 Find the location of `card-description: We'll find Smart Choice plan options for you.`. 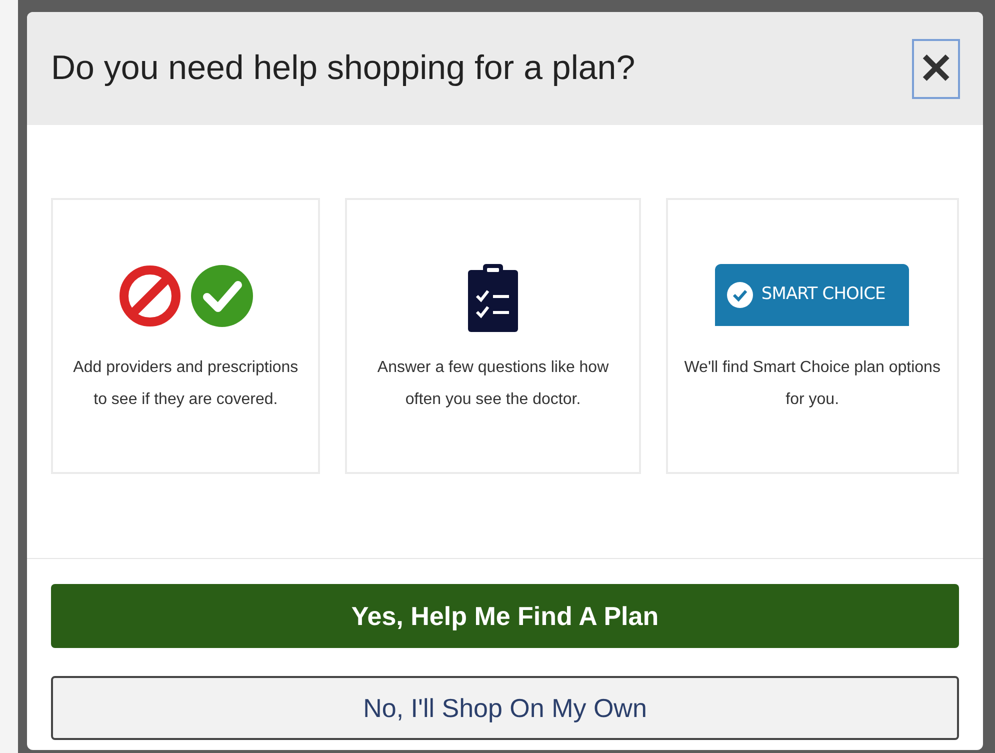

card-description: We'll find Smart Choice plan options for you. is located at coordinates (812, 384).